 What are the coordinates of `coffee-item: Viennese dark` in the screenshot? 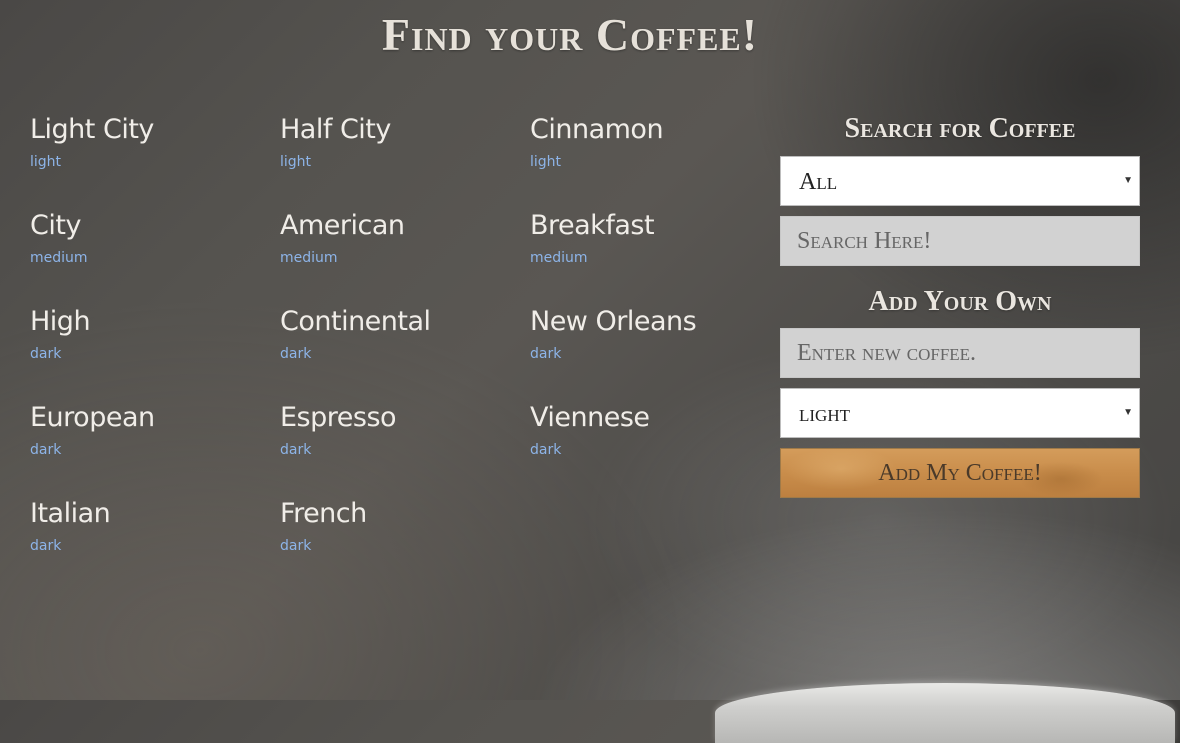 It's located at (650, 440).